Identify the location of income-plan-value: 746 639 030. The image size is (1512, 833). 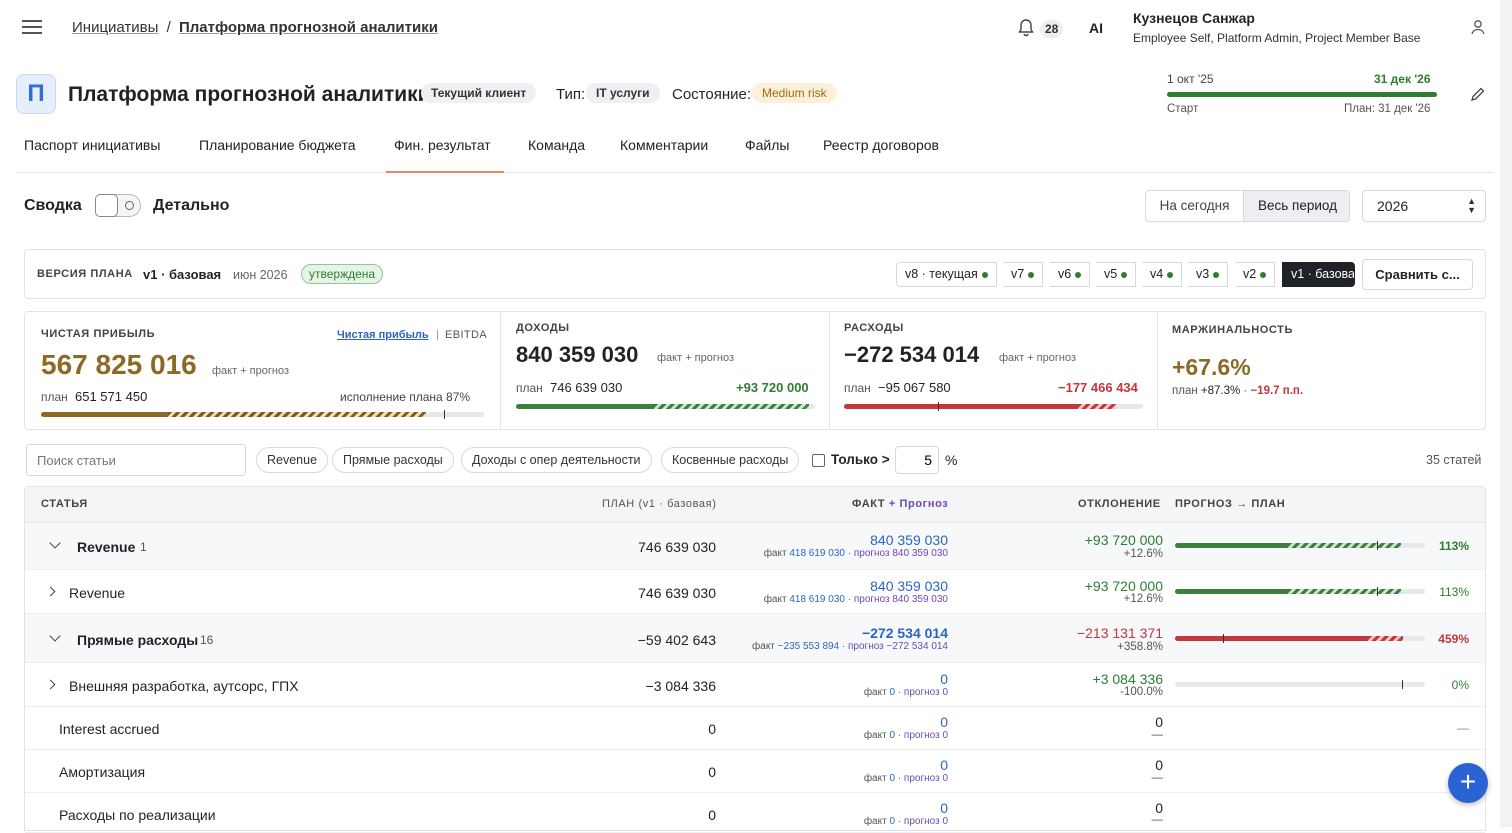
(586, 387).